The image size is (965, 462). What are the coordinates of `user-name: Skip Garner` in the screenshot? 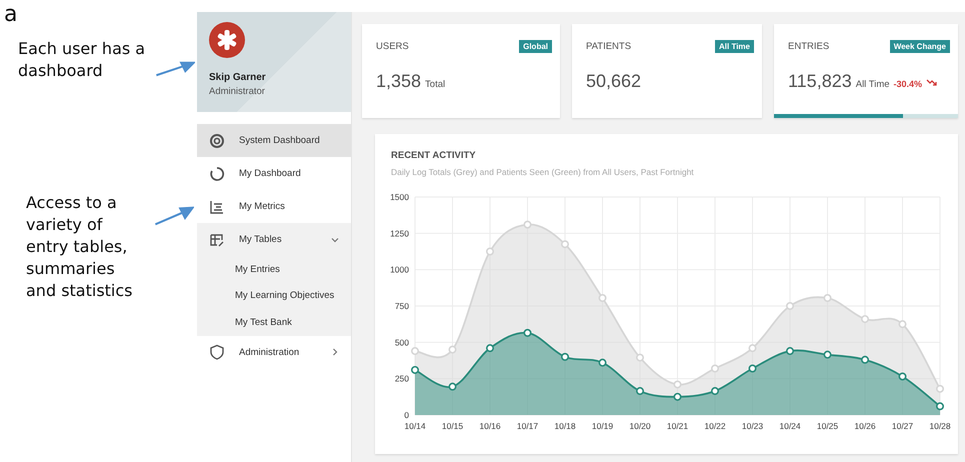 It's located at (238, 77).